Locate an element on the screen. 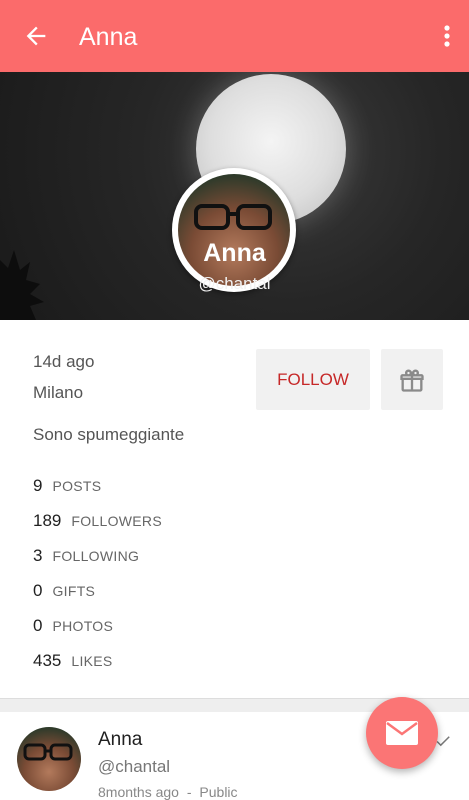  location-text: Milano is located at coordinates (58, 392).